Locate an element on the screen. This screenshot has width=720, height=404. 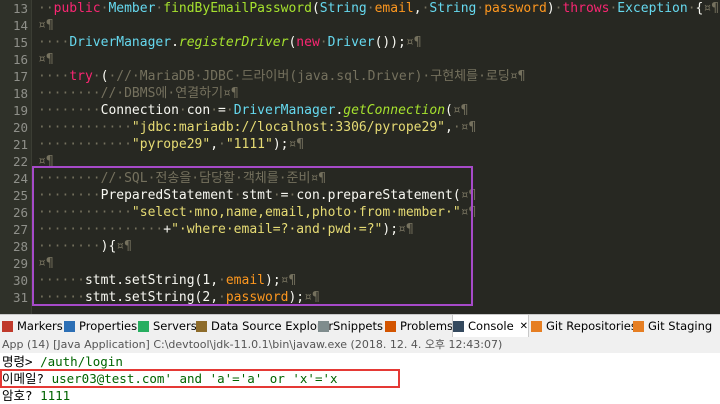
close-icon: ✕ is located at coordinates (524, 326).